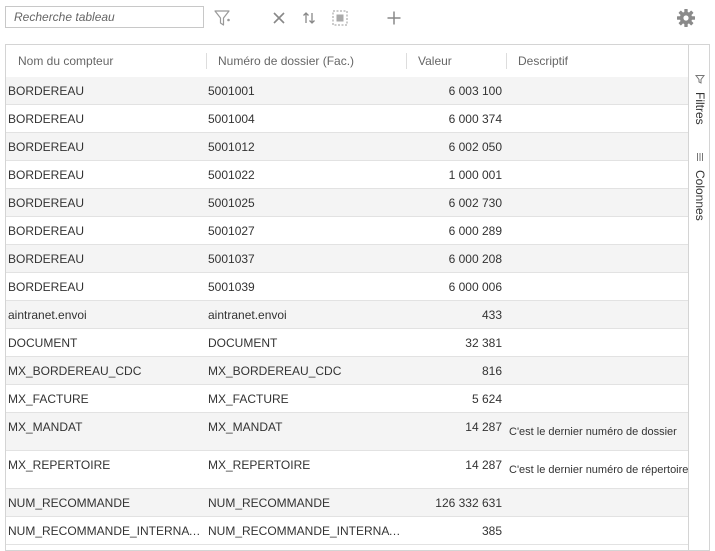  I want to click on cell-valeur: 6 002 730, so click(475, 203).